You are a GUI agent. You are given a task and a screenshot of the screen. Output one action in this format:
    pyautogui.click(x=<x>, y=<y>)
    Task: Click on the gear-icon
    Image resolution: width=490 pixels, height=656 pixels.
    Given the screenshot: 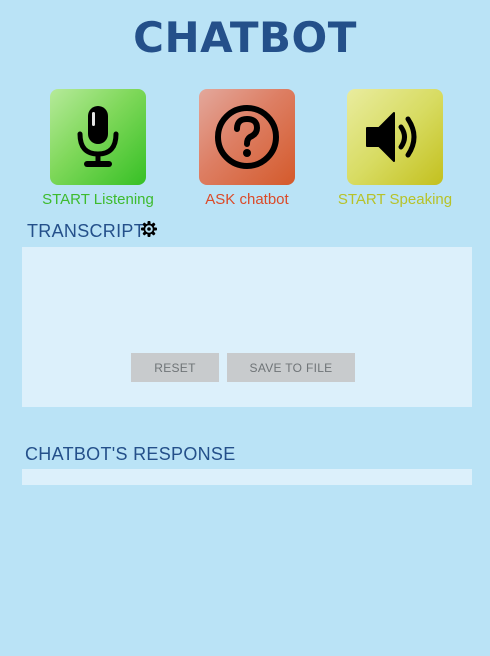 What is the action you would take?
    pyautogui.click(x=149, y=229)
    